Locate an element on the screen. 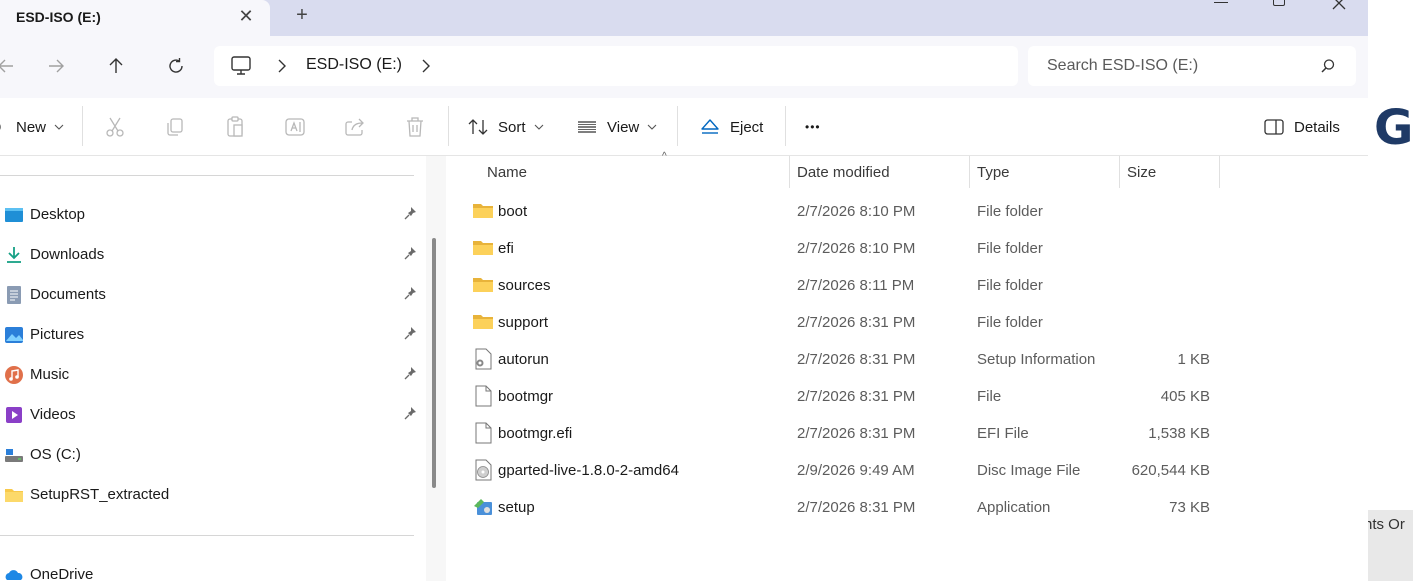 This screenshot has height=581, width=1413. eject-button: Eject is located at coordinates (731, 127).